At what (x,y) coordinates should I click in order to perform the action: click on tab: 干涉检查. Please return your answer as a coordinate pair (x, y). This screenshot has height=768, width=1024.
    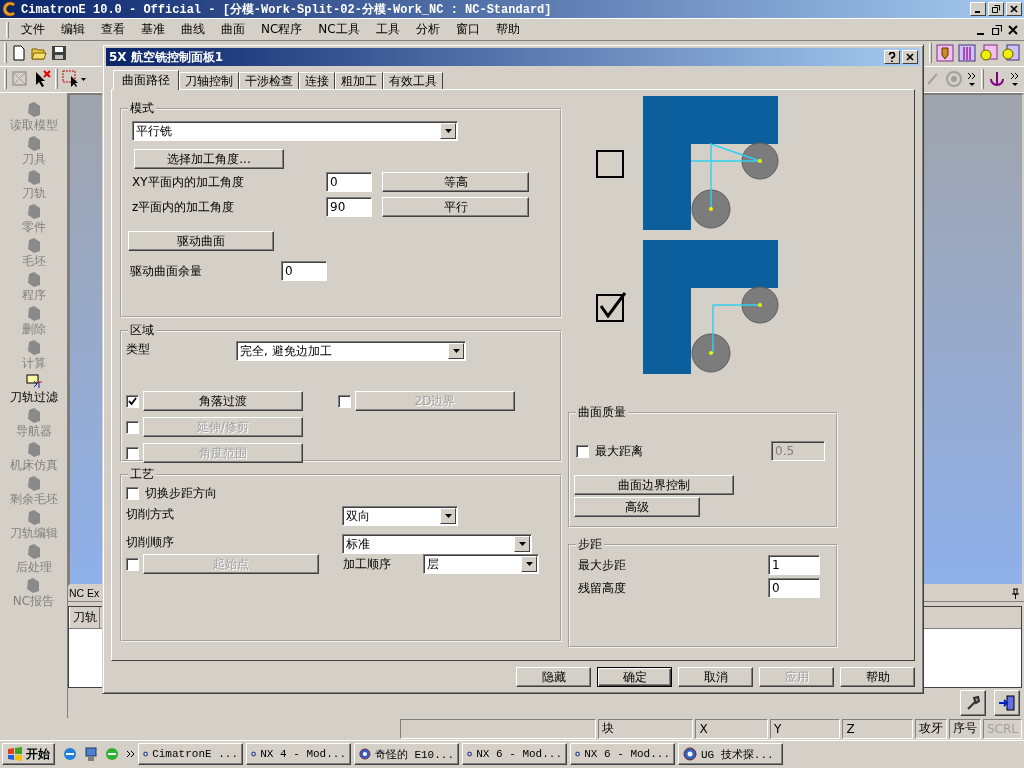
    Looking at the image, I should click on (269, 80).